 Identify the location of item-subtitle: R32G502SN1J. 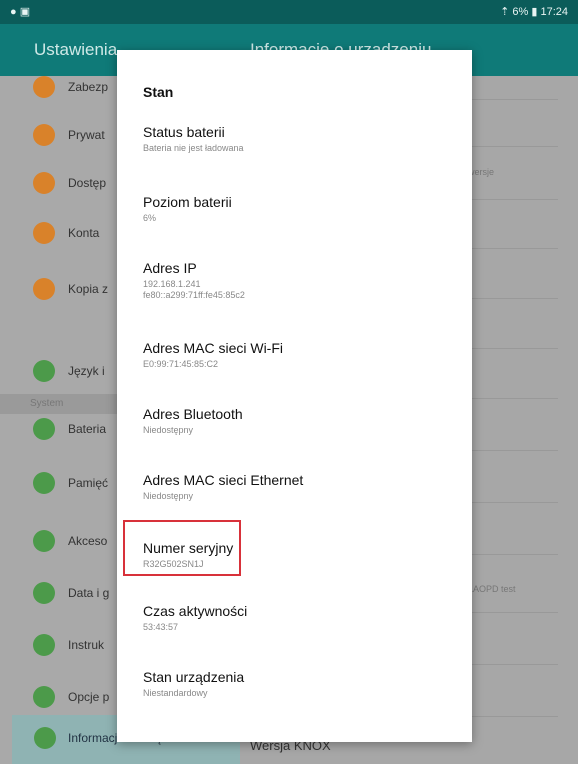
(173, 564).